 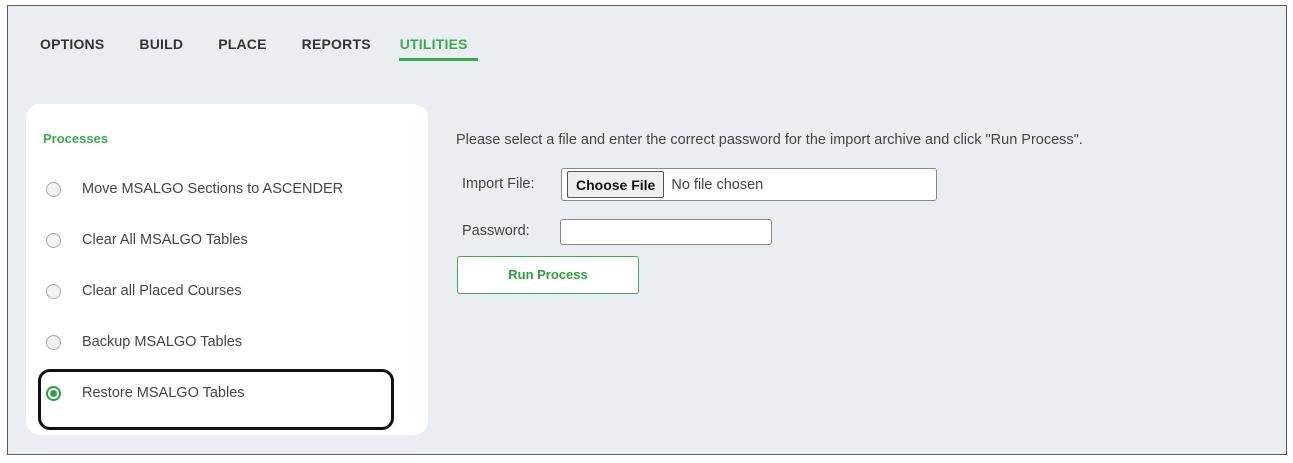 I want to click on processes-title: Processes, so click(x=76, y=138).